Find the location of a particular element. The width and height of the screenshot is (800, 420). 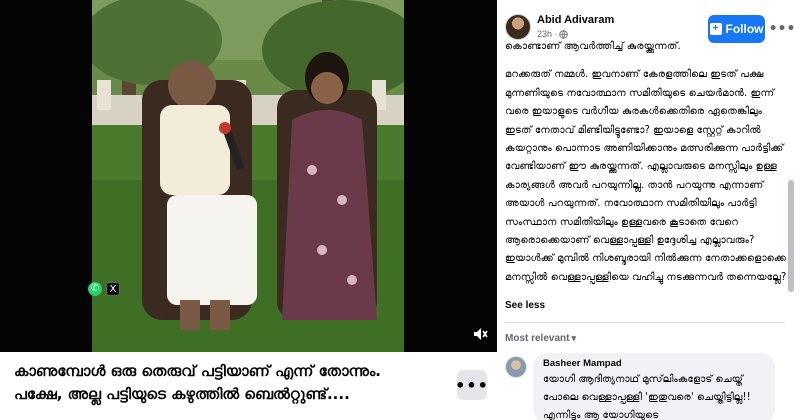

author-avatar is located at coordinates (518, 27).